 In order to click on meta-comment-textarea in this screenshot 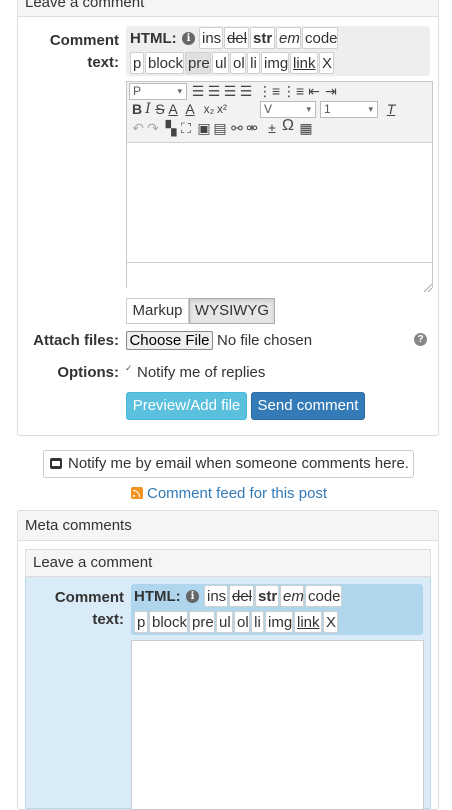, I will do `click(277, 725)`.